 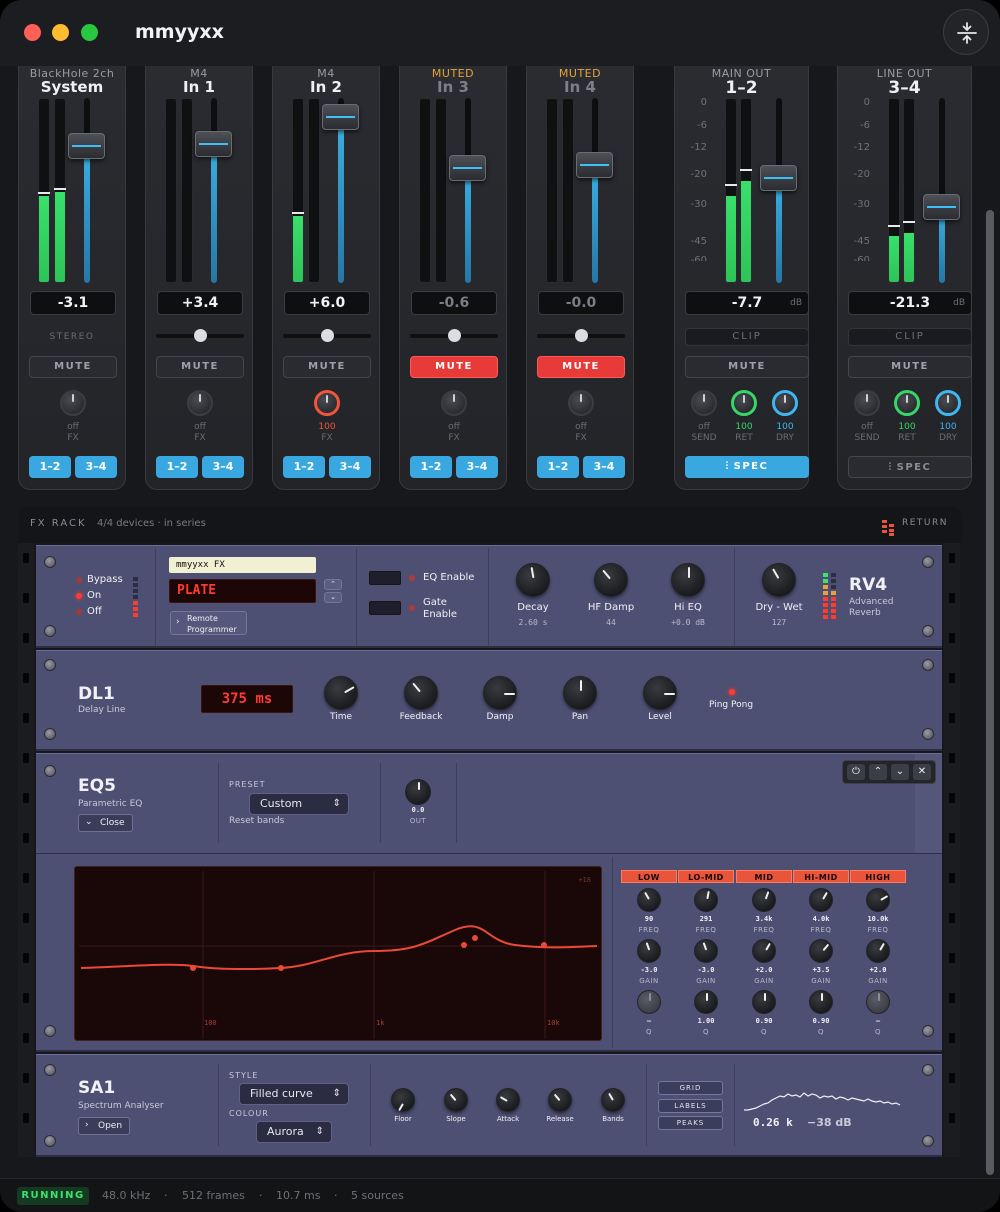 I want to click on minimize-window-button, so click(x=60, y=32).